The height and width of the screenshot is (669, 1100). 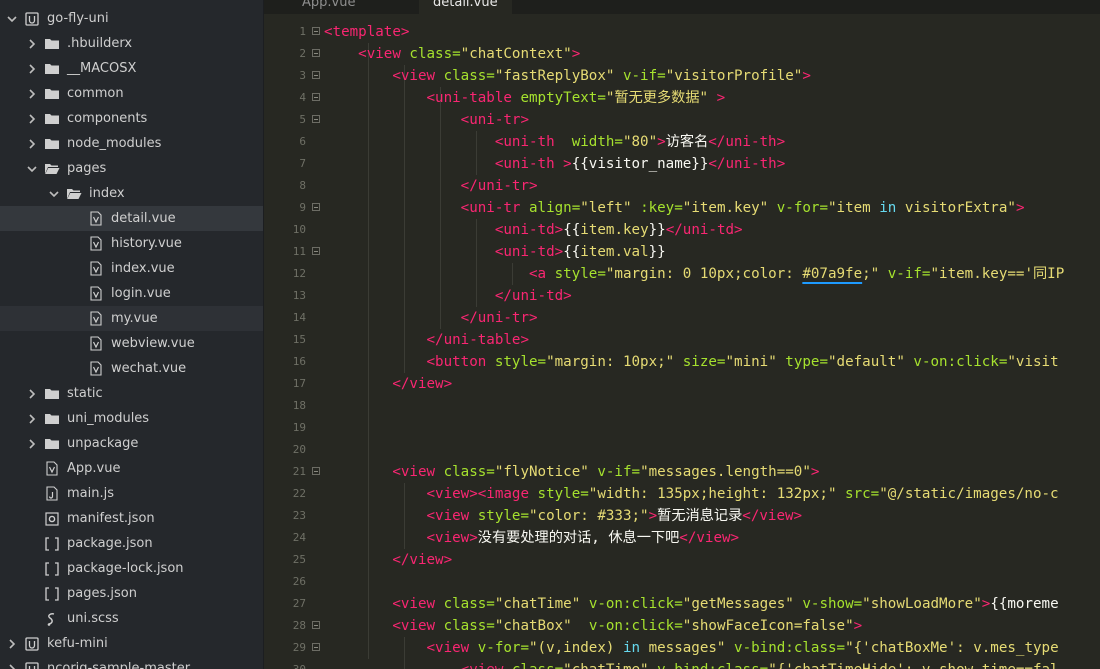 What do you see at coordinates (131, 293) in the screenshot?
I see `explorer-item: login.vue` at bounding box center [131, 293].